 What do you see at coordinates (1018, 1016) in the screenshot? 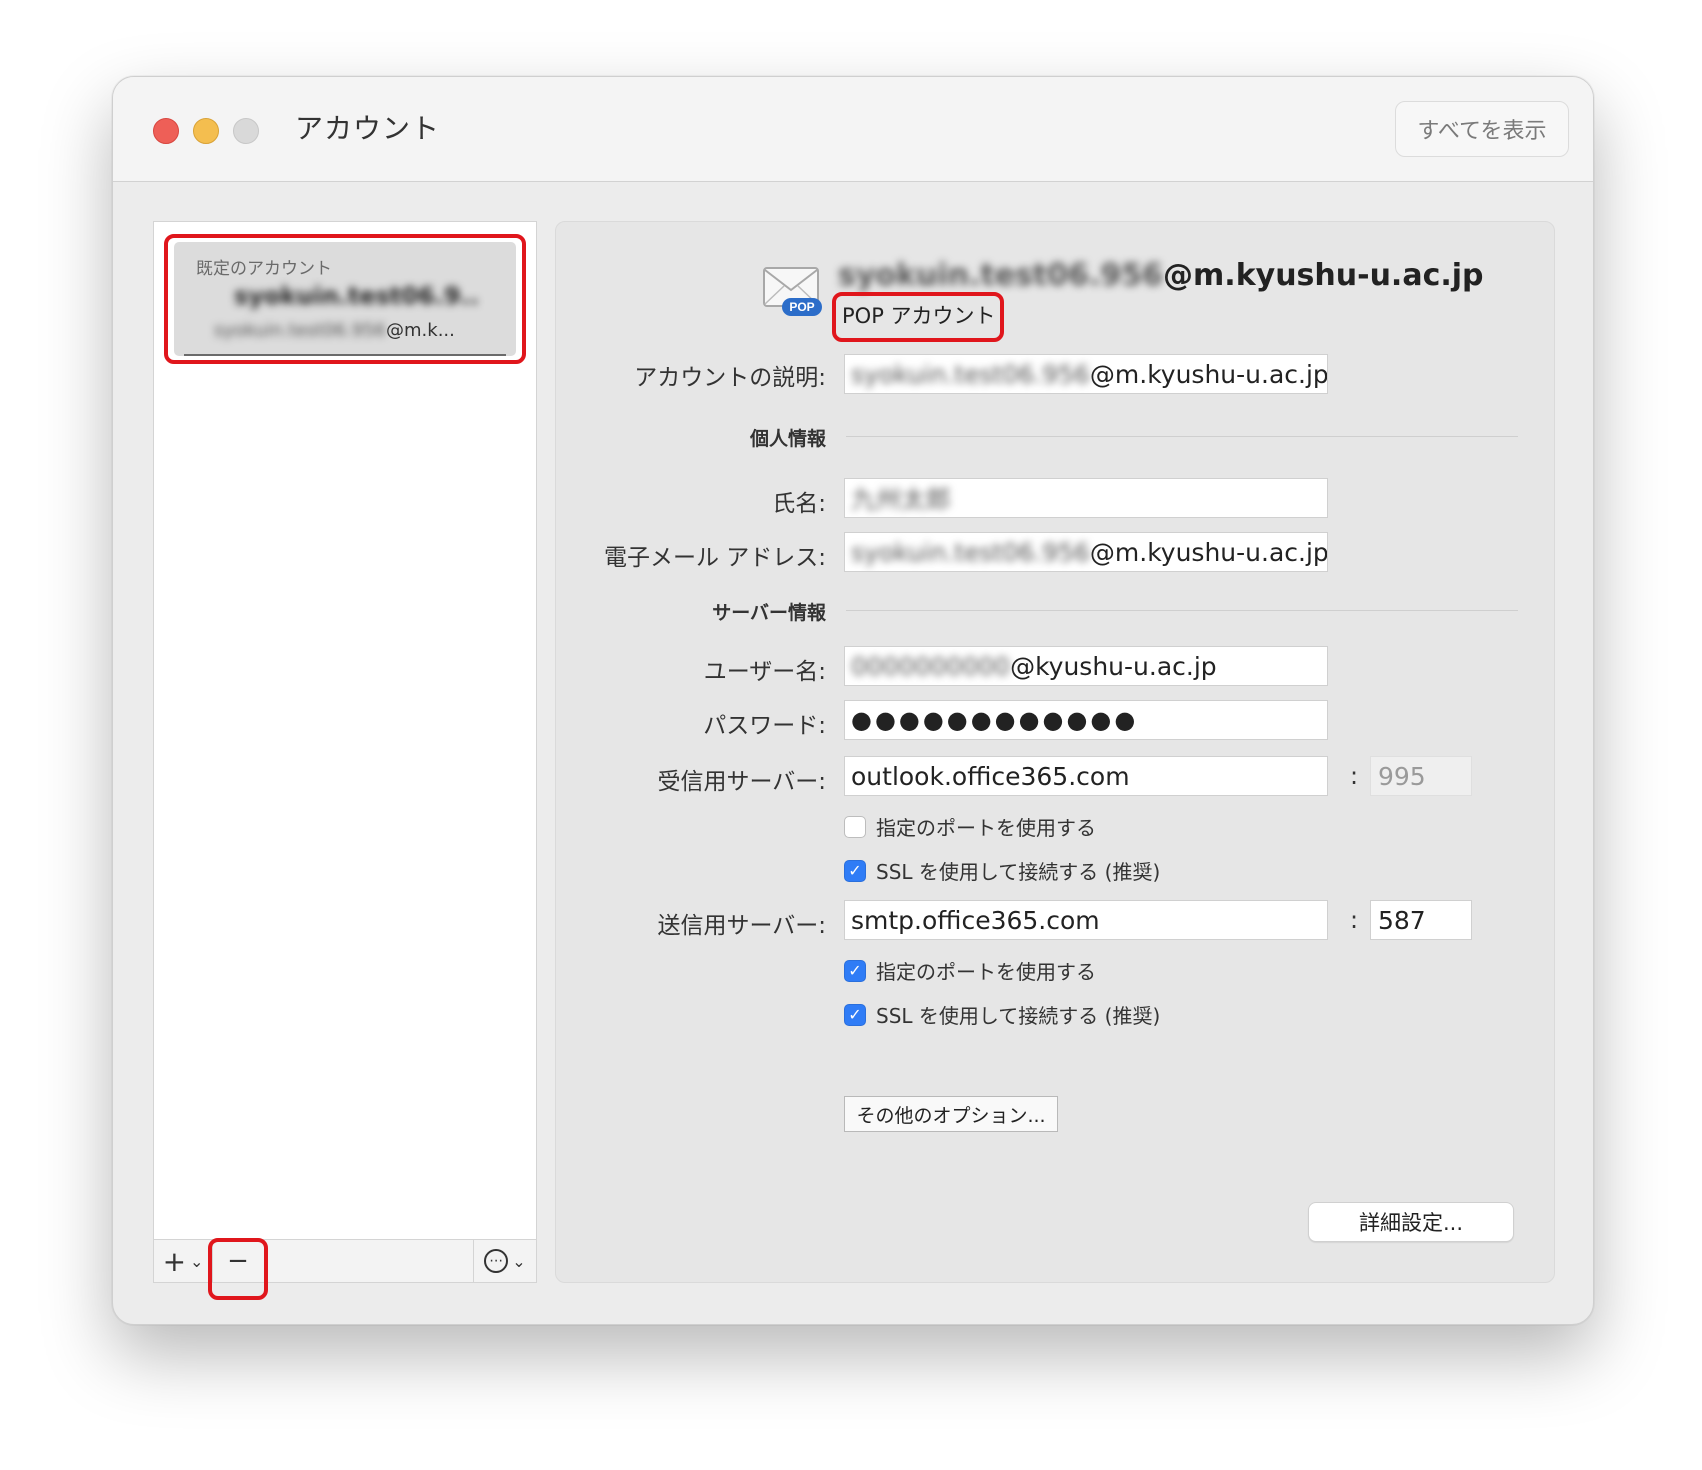
I see `outgoing-ssl-label: SSL を使用して接続する (推奨)` at bounding box center [1018, 1016].